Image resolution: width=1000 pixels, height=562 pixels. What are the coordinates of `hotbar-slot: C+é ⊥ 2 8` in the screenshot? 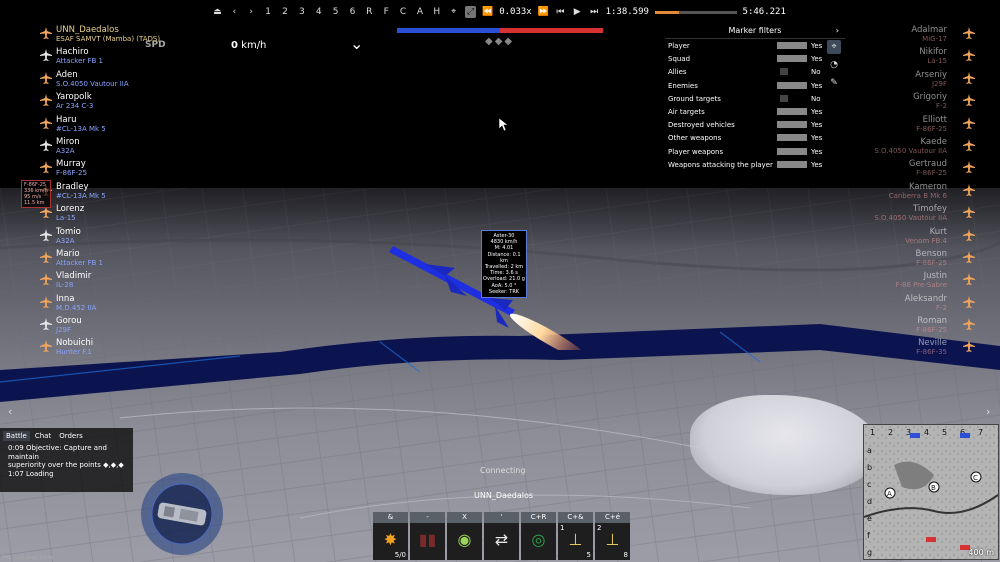 It's located at (612, 536).